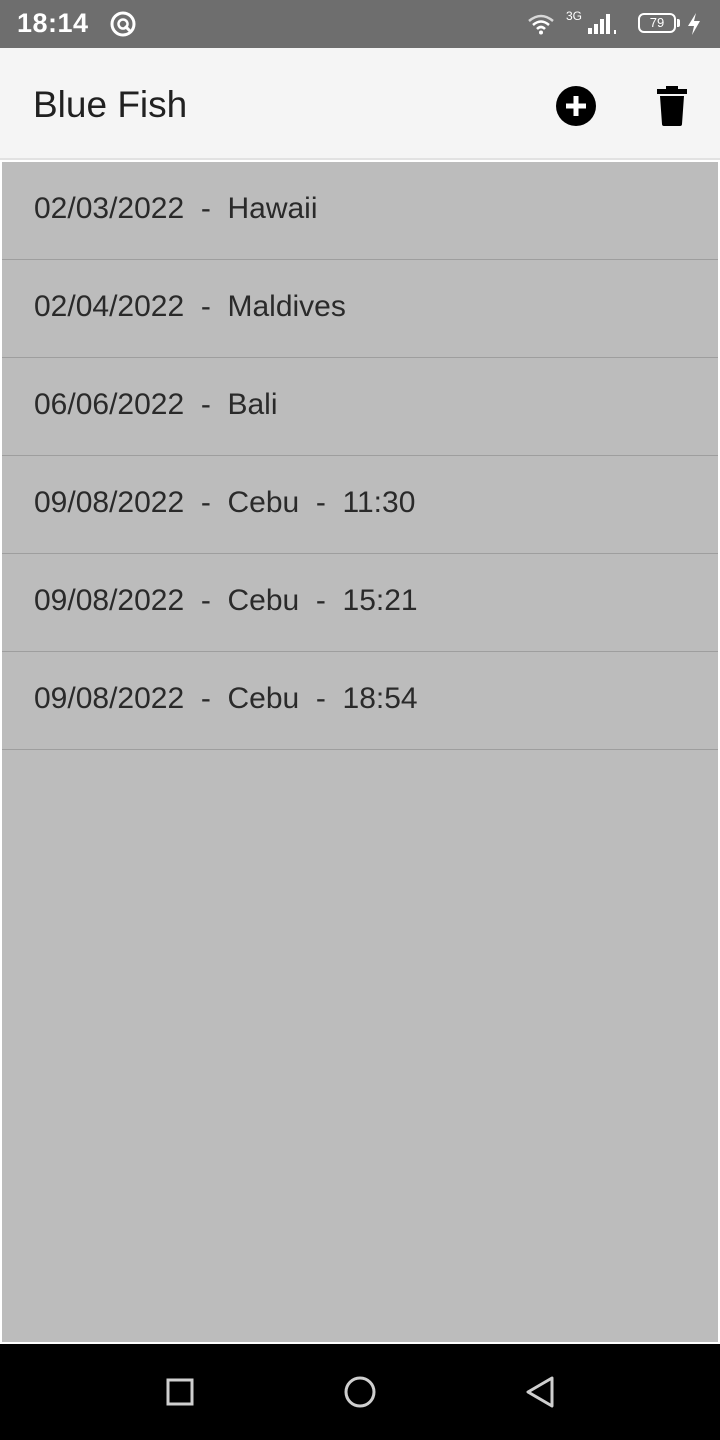  What do you see at coordinates (360, 407) in the screenshot?
I see `list-item: 06/06/2022 - Bali` at bounding box center [360, 407].